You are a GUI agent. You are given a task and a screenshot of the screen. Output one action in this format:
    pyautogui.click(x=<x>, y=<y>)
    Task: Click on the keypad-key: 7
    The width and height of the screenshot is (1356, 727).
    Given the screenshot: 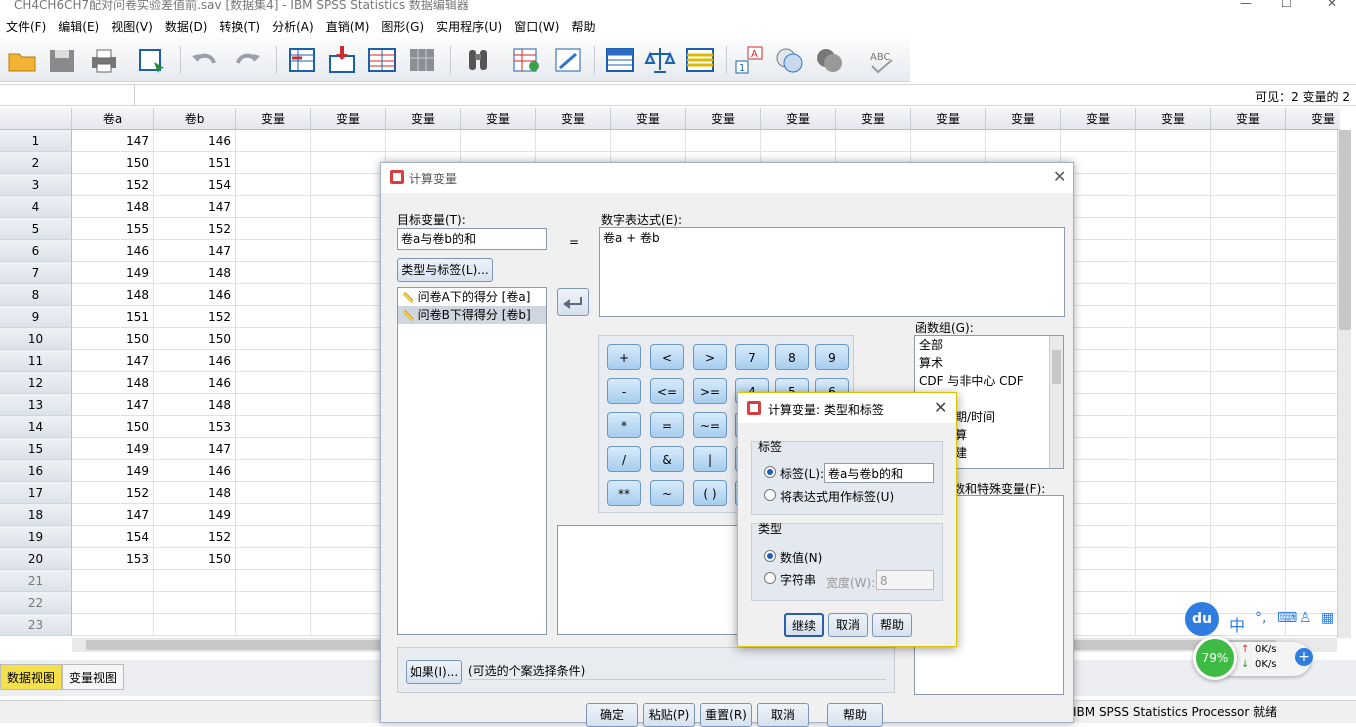 What is the action you would take?
    pyautogui.click(x=752, y=357)
    